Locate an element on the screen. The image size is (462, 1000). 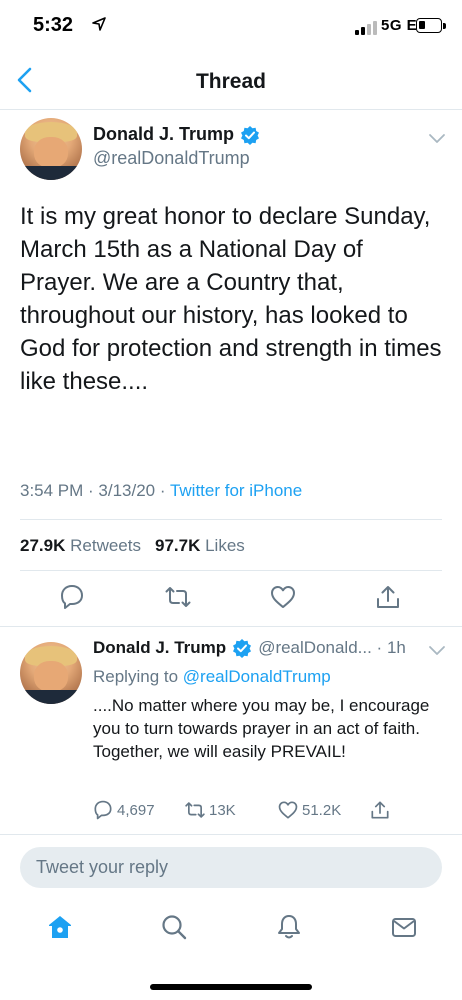
like-count: 51.2K is located at coordinates (322, 810).